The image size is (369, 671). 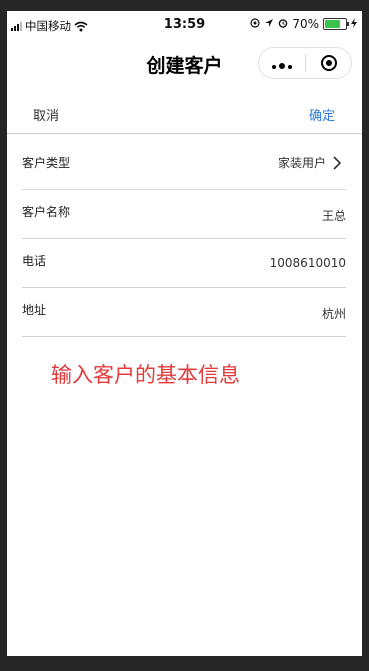 What do you see at coordinates (184, 24) in the screenshot?
I see `status-bar: 中国移动 13:59 70%` at bounding box center [184, 24].